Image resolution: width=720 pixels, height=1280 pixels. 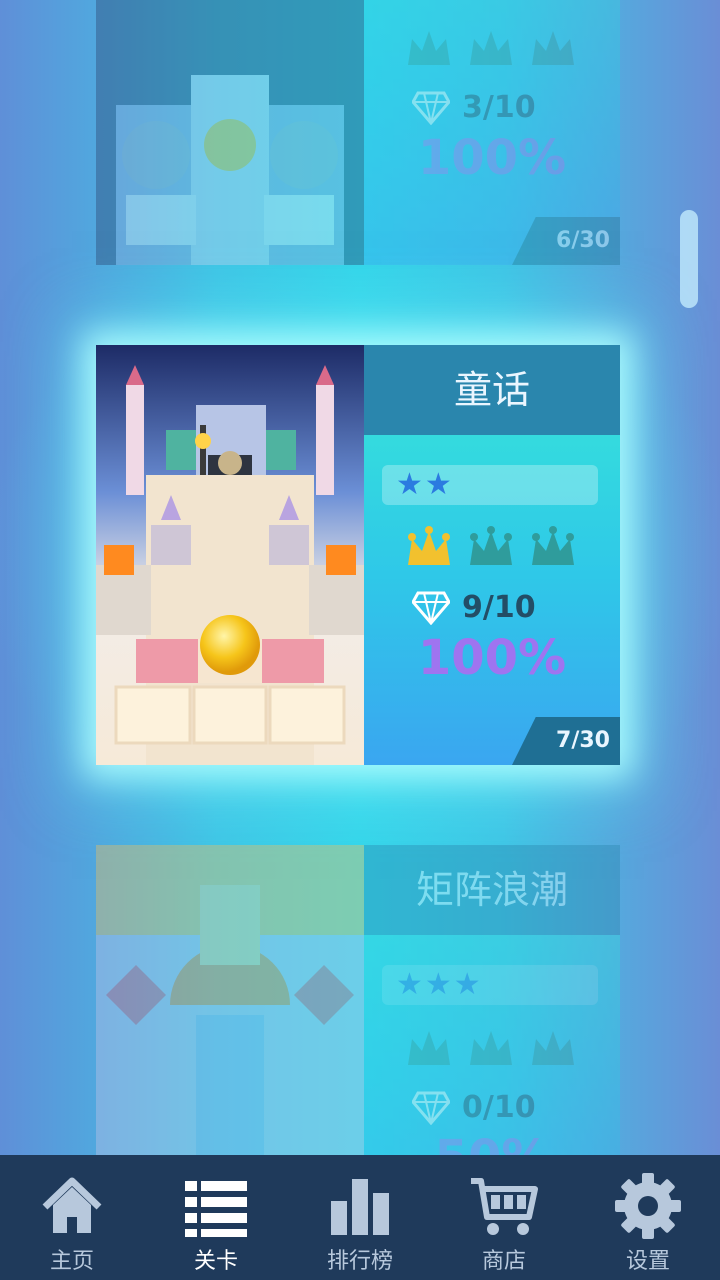 I want to click on cart-icon, so click(x=504, y=1206).